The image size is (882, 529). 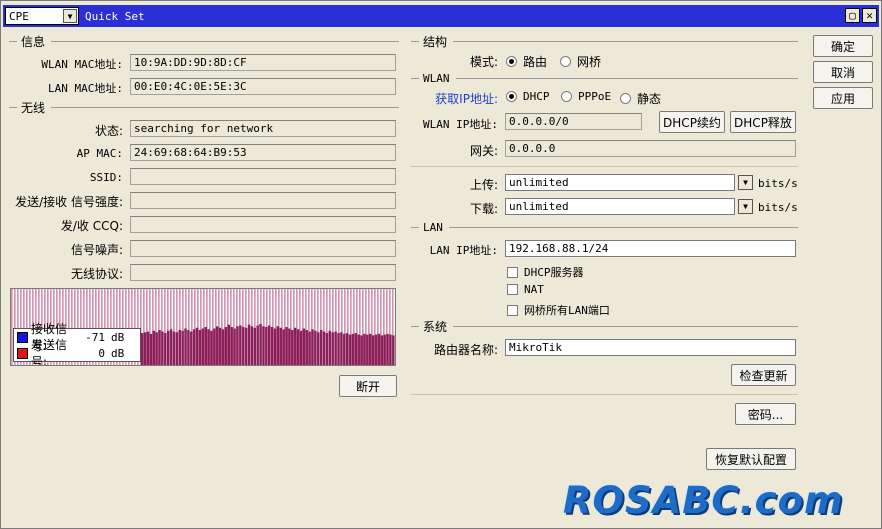 I want to click on apply-button: 应用, so click(x=843, y=98).